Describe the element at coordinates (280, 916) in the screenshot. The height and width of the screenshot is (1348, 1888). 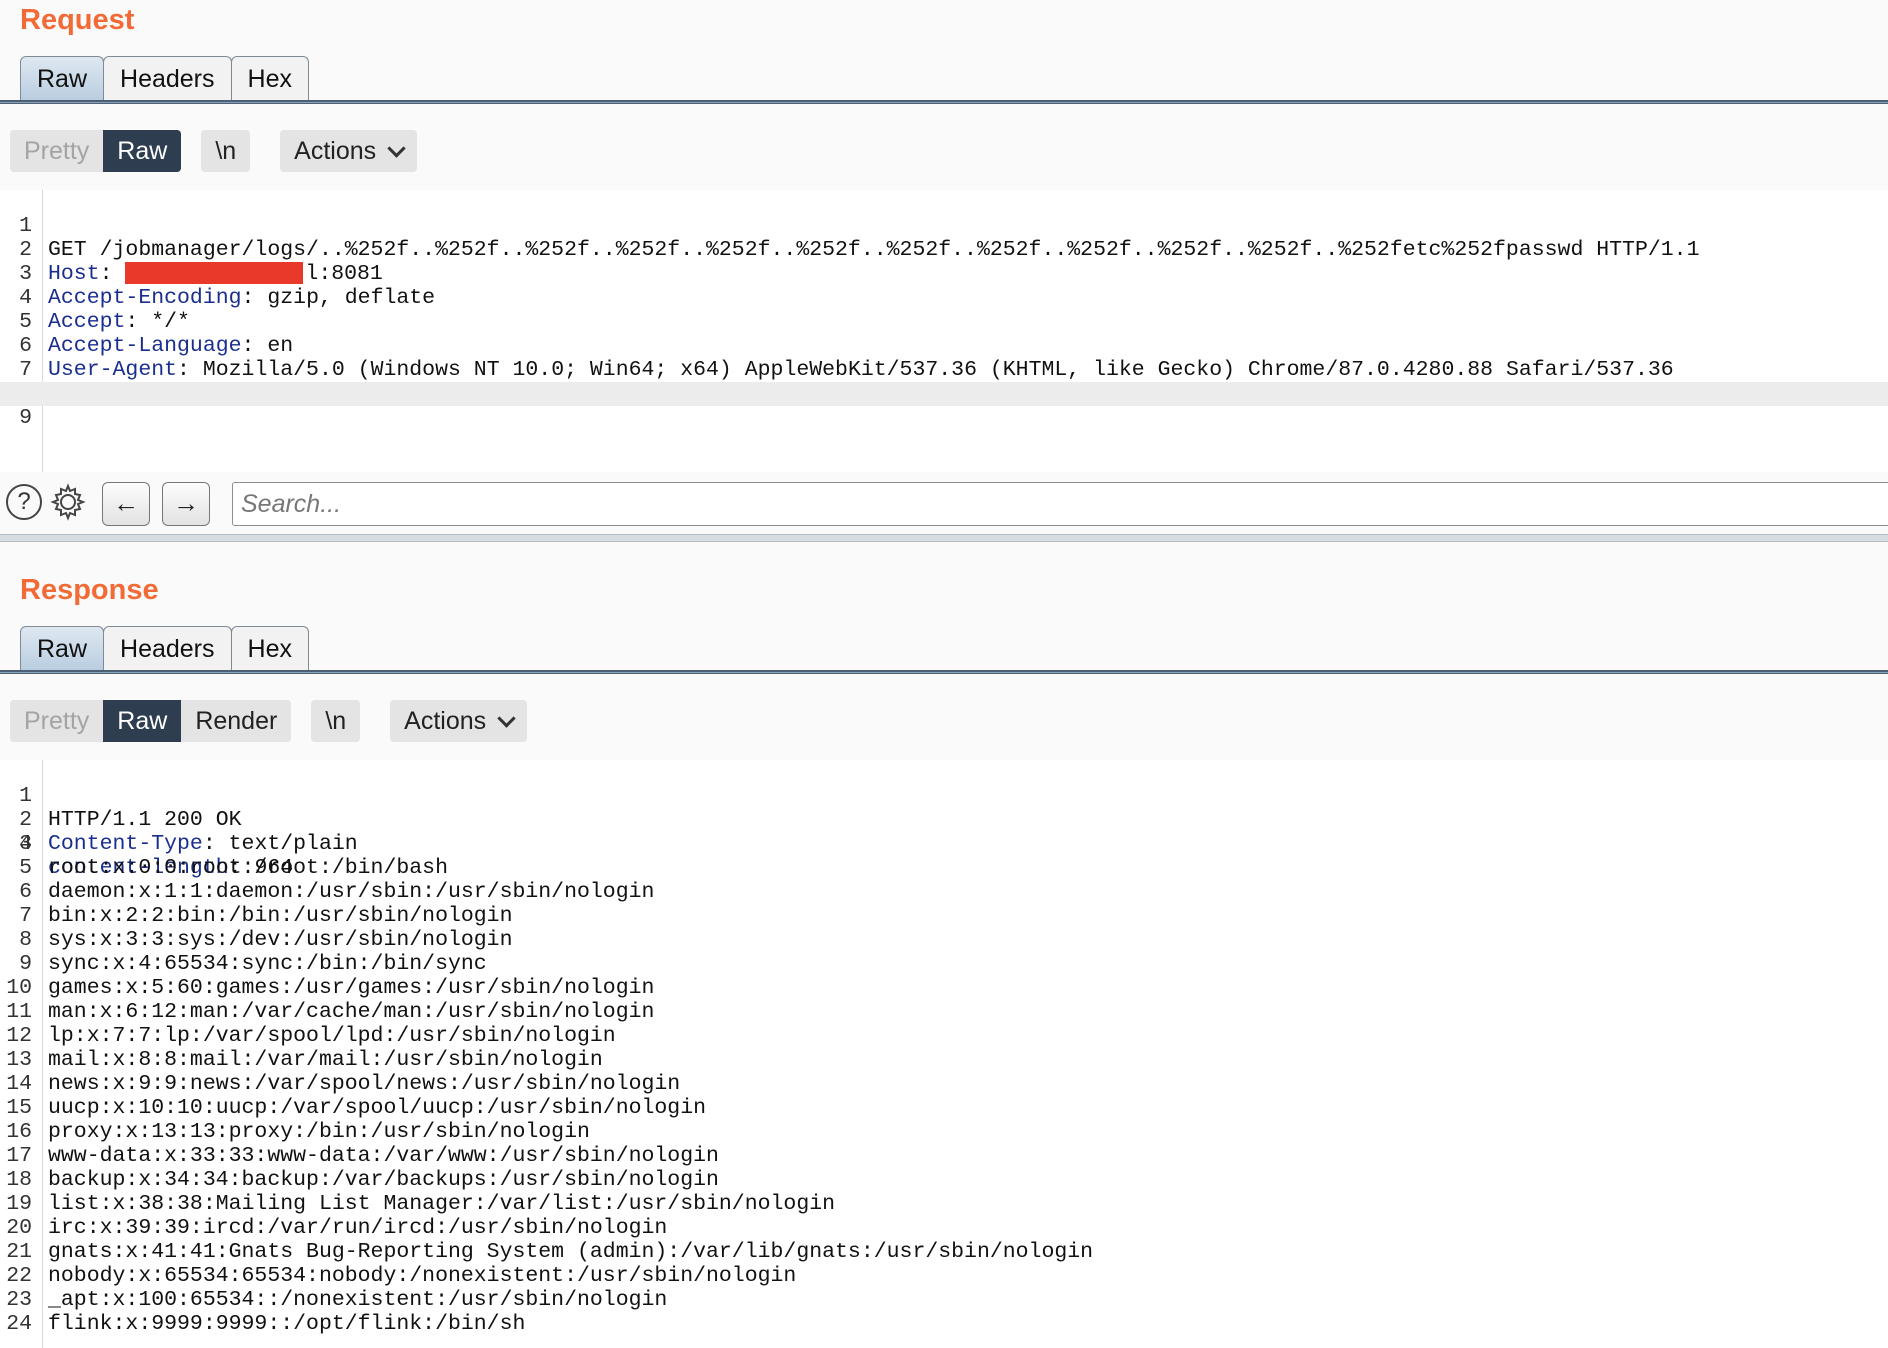
I see `line-text: bin:x:2:2:bin:/bin:/usr/sbin/nologin` at that location.